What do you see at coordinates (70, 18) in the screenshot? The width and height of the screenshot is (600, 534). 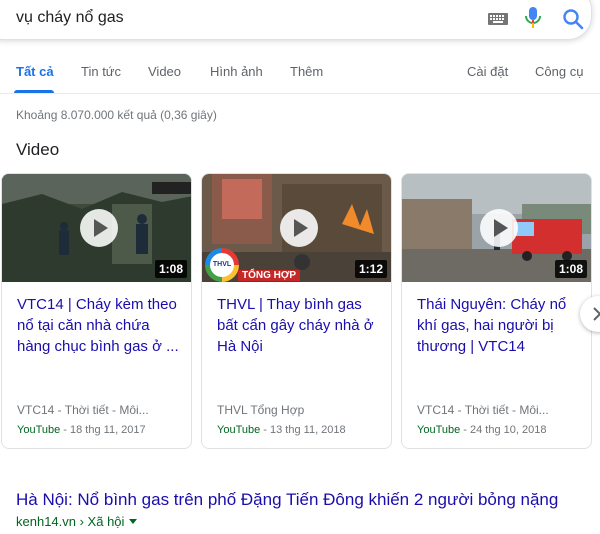 I see `search-input: vụ cháy nổ gas` at bounding box center [70, 18].